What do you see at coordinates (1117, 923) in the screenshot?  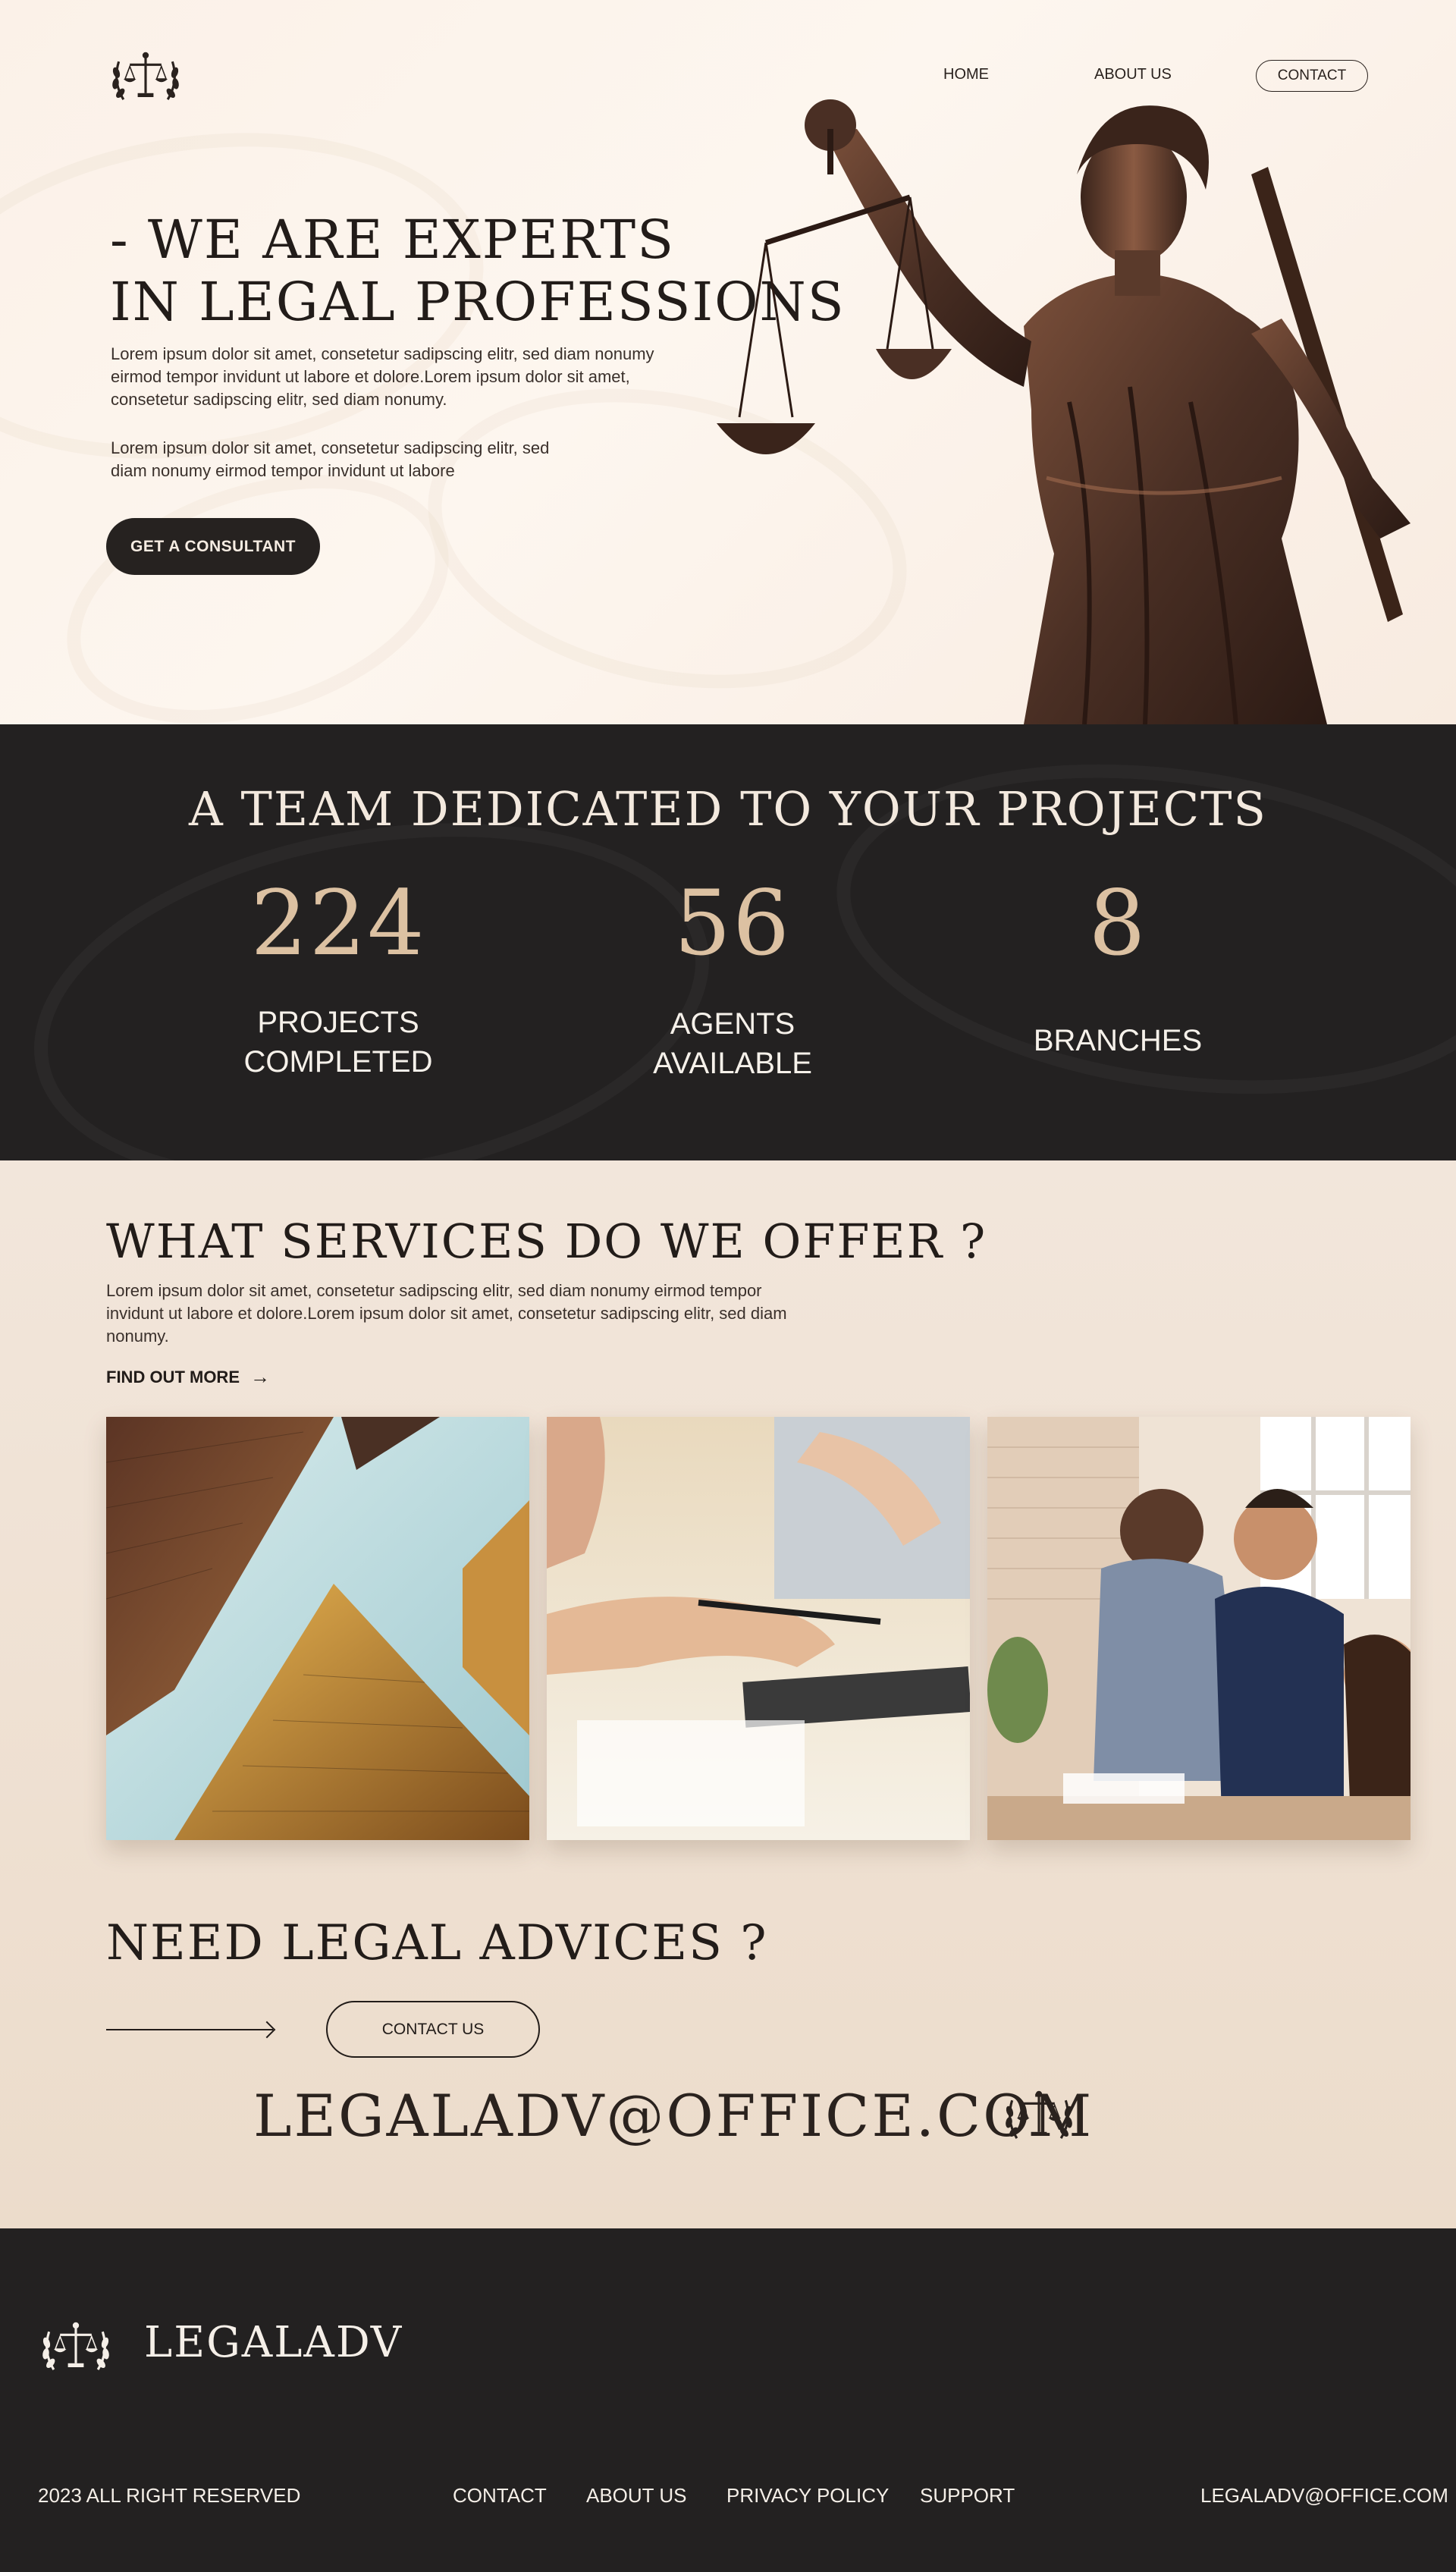 I see `stat-number: 8` at bounding box center [1117, 923].